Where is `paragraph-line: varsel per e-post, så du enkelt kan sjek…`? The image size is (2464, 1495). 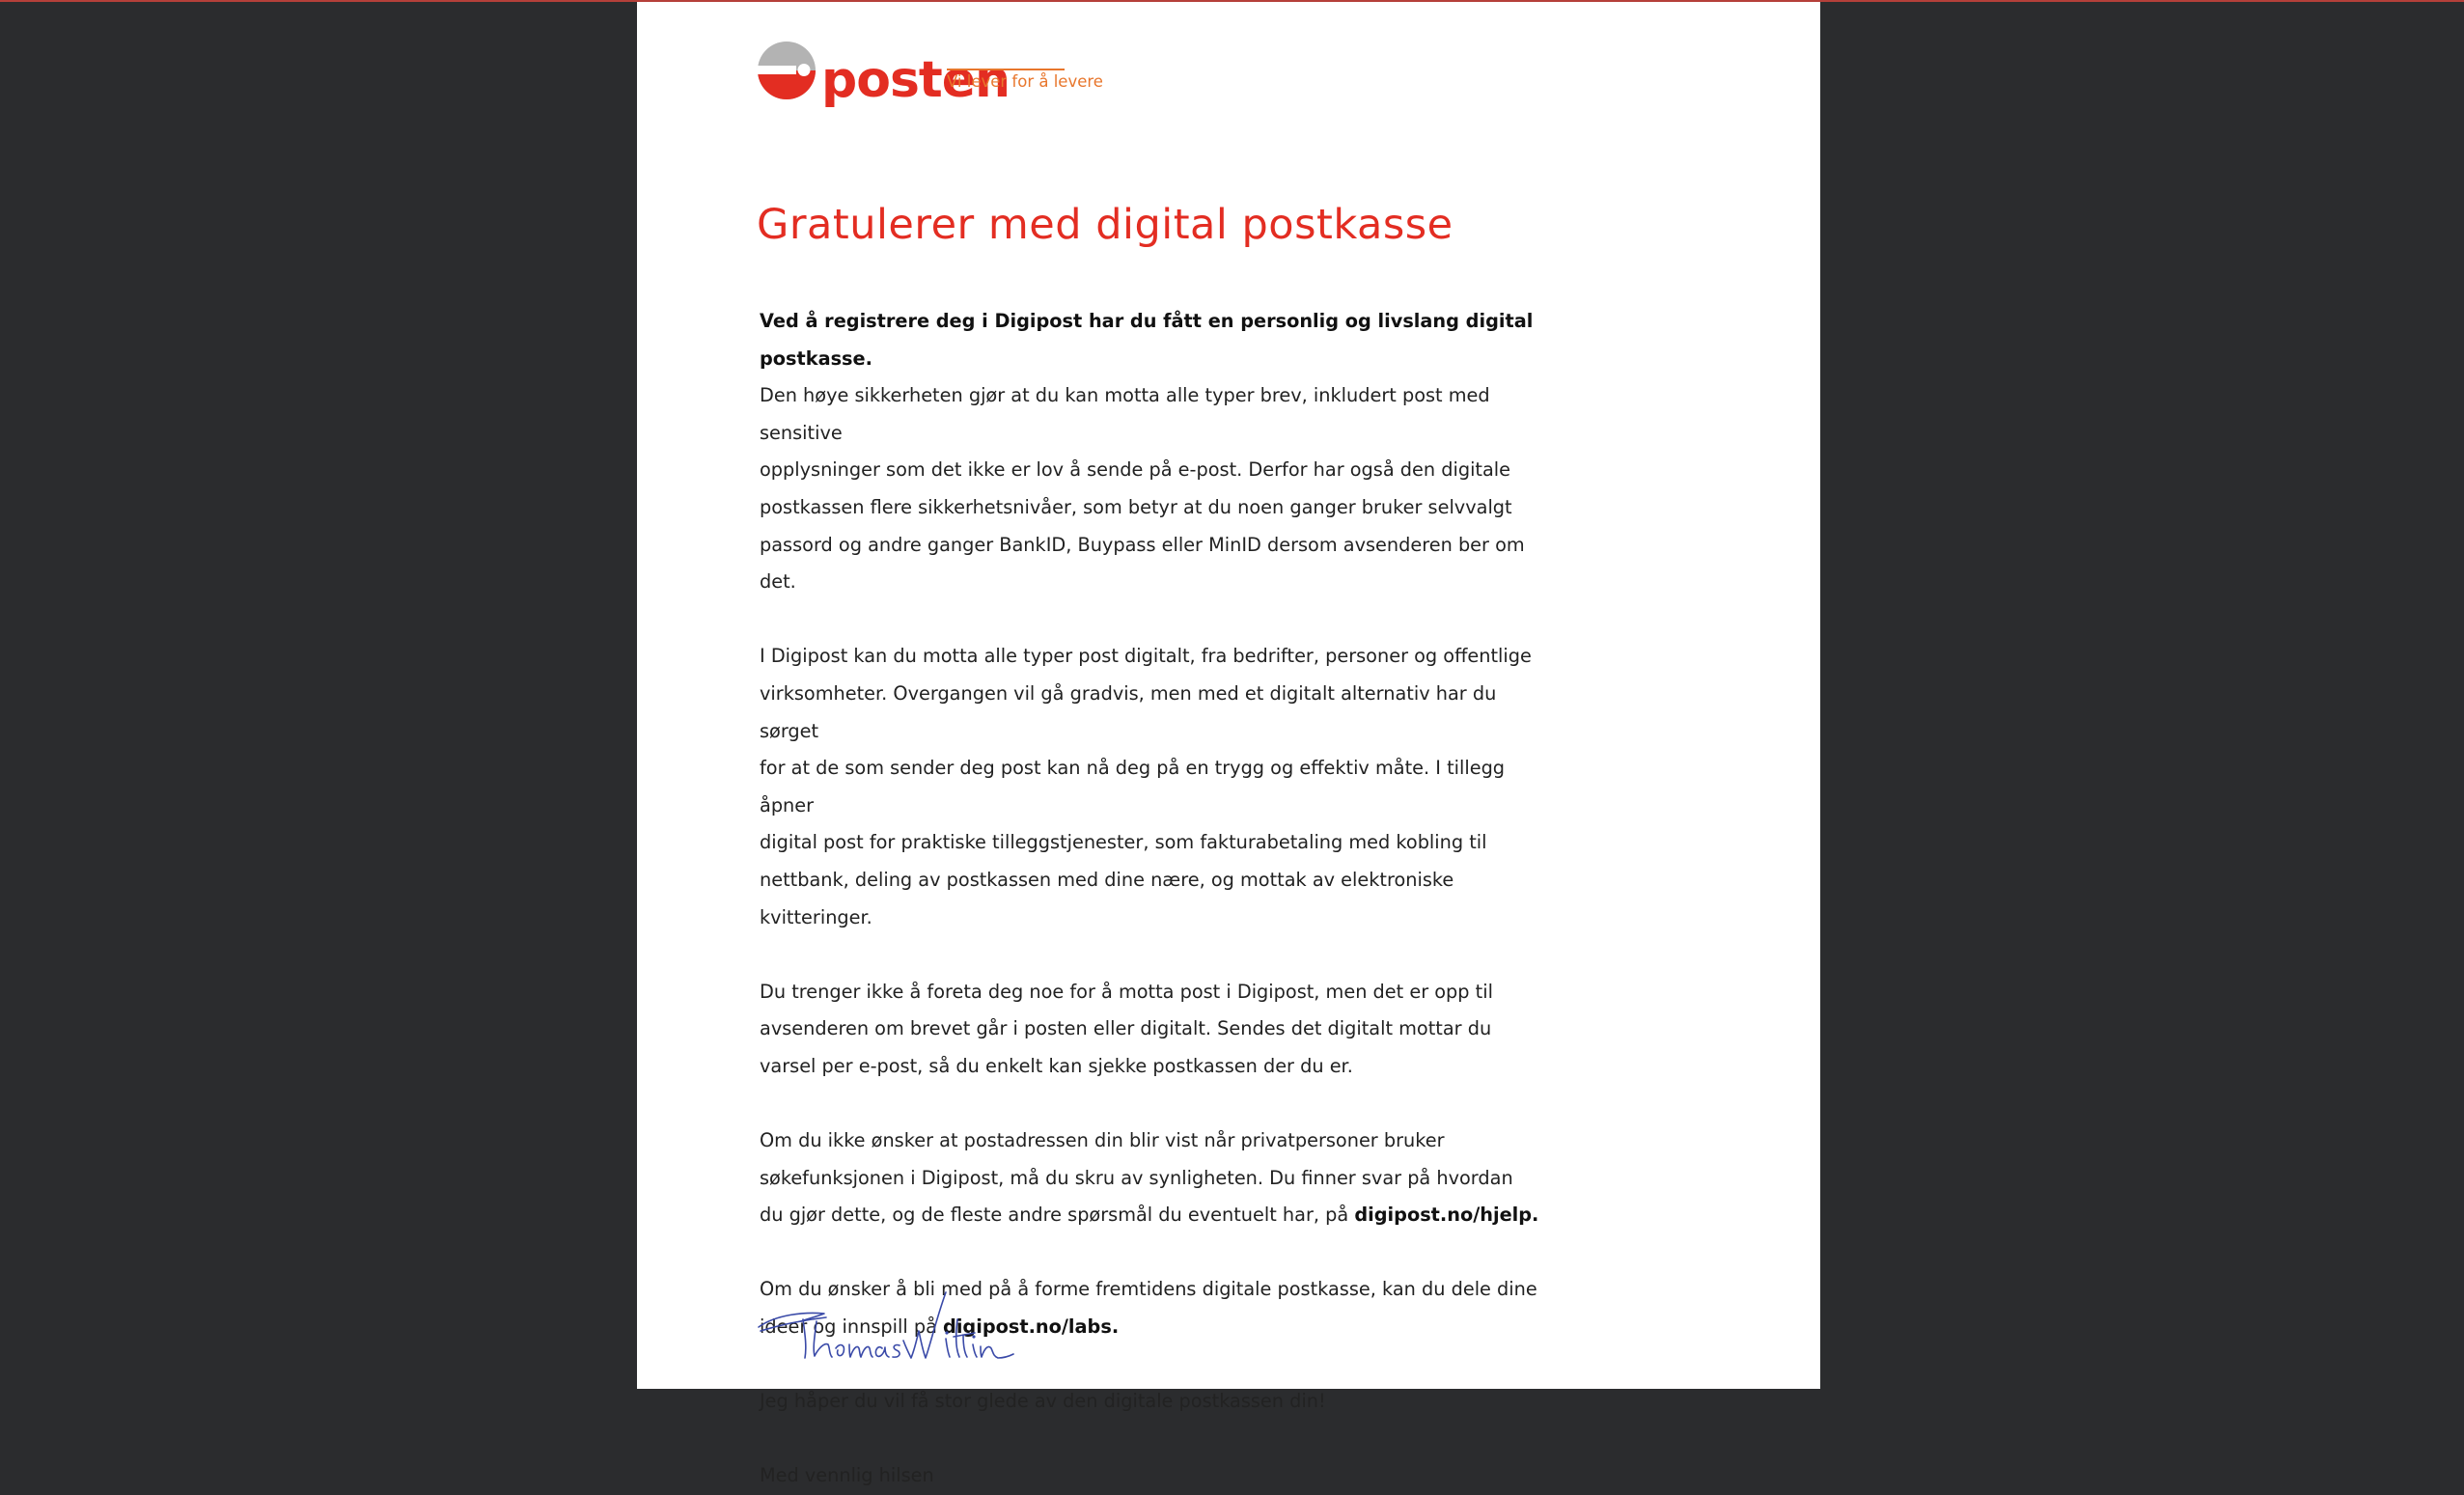
paragraph-line: varsel per e-post, så du enkelt kan sjek… is located at coordinates (1056, 1065).